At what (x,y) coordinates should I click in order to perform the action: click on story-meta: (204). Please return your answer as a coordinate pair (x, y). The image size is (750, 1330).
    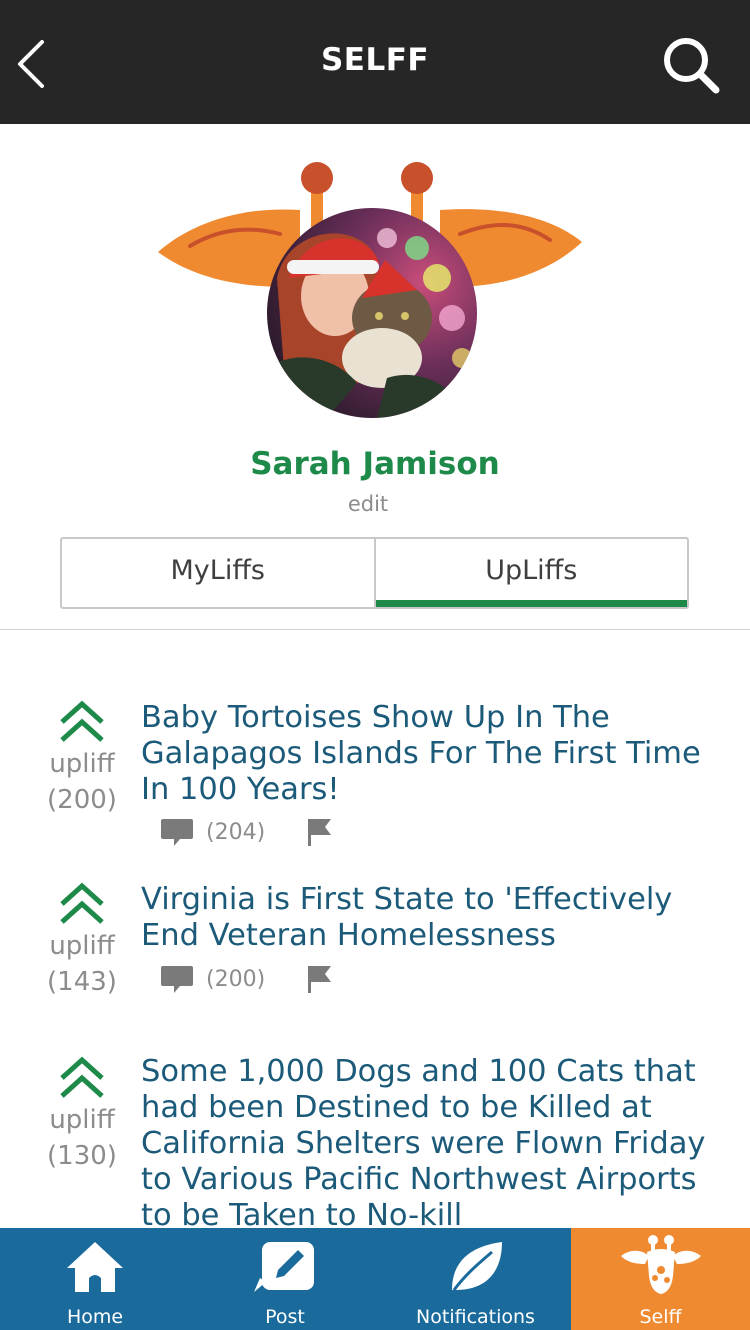
    Looking at the image, I should click on (246, 832).